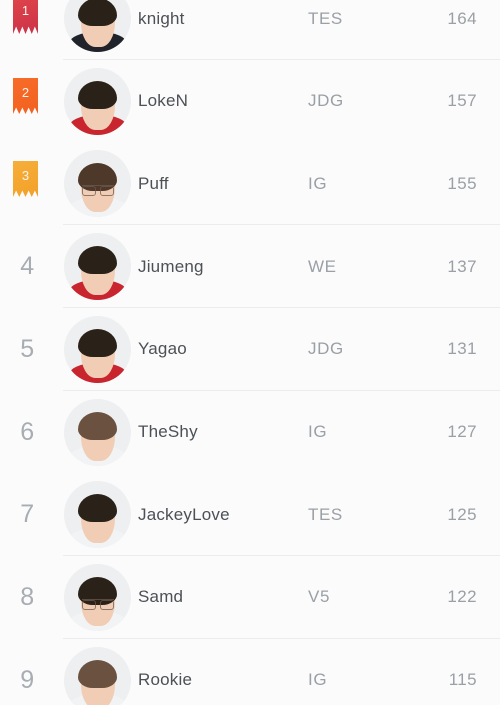  What do you see at coordinates (322, 266) in the screenshot?
I see `team-name: WE` at bounding box center [322, 266].